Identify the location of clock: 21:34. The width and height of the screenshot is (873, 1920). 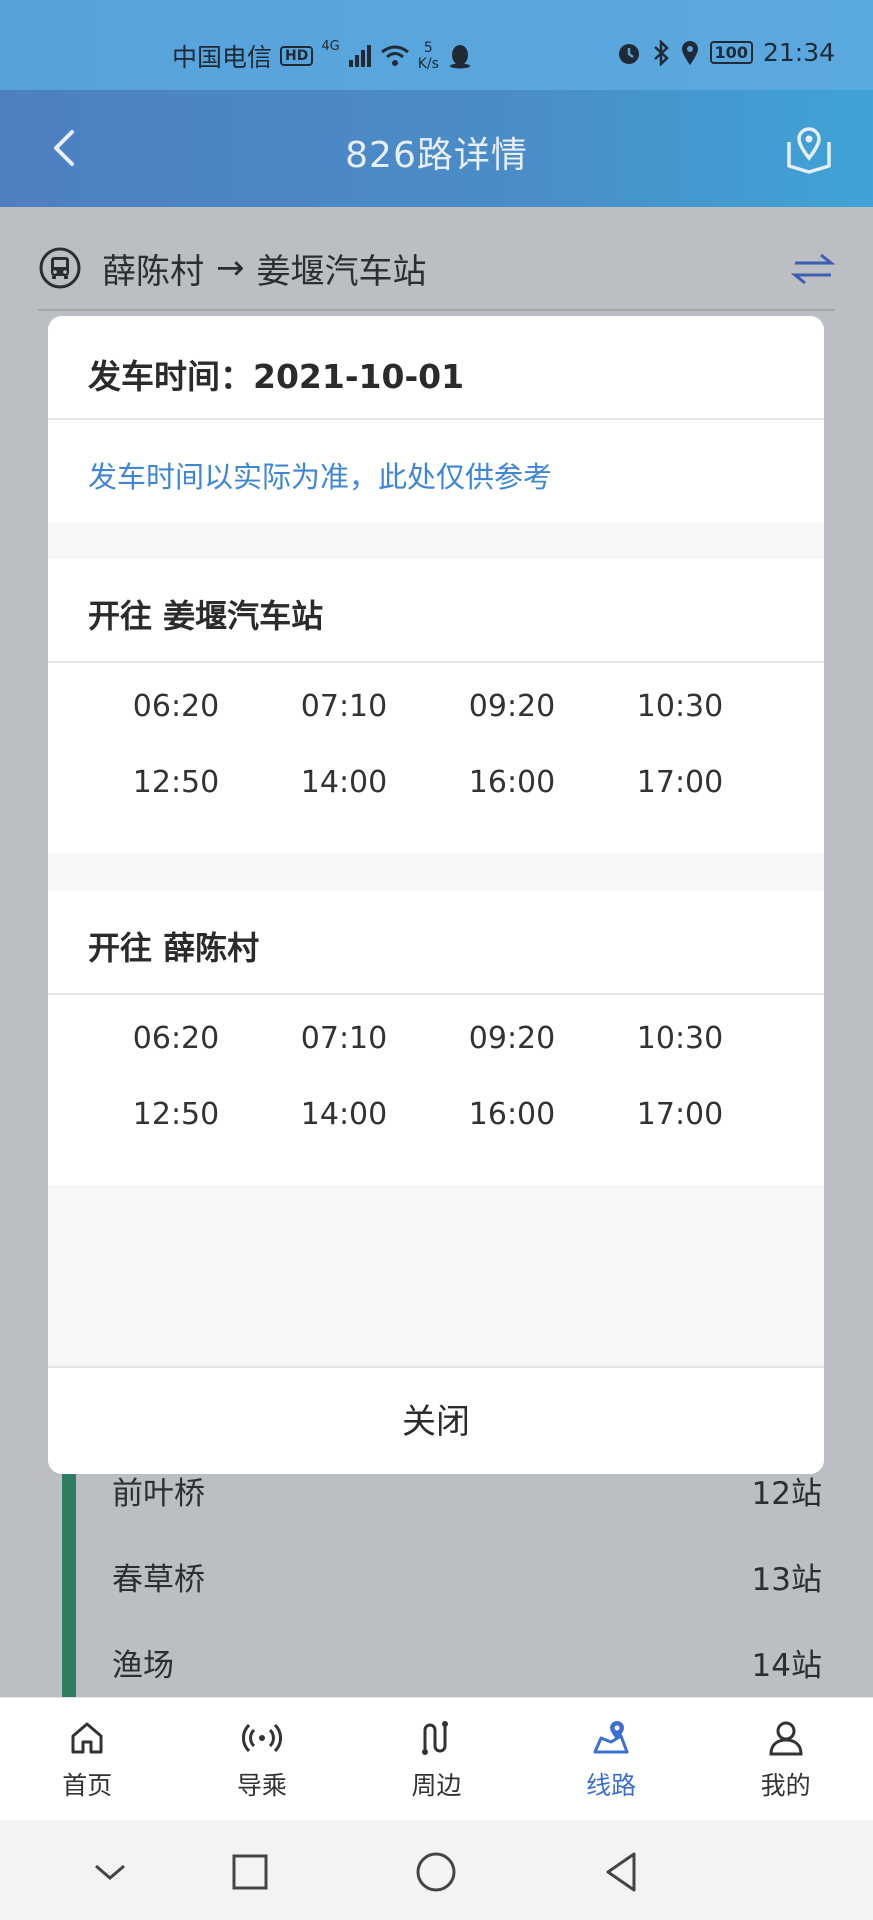
(798, 52).